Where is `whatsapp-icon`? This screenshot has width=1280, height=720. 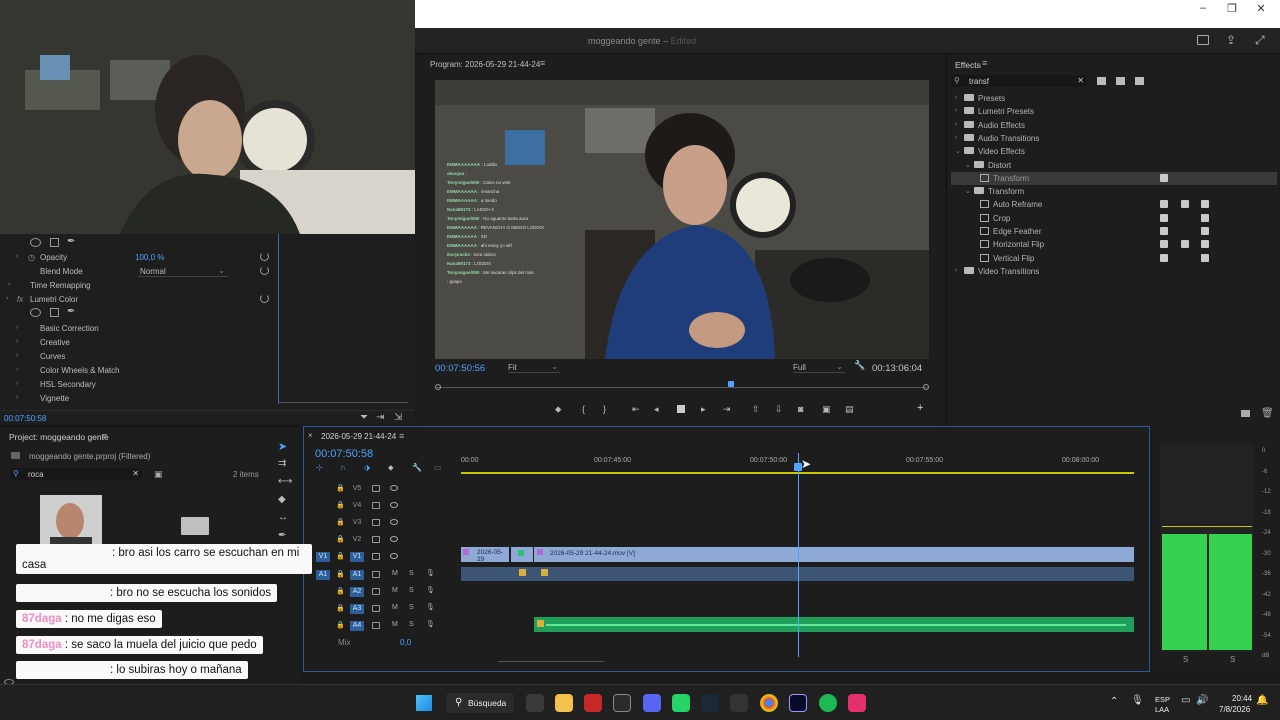 whatsapp-icon is located at coordinates (681, 703).